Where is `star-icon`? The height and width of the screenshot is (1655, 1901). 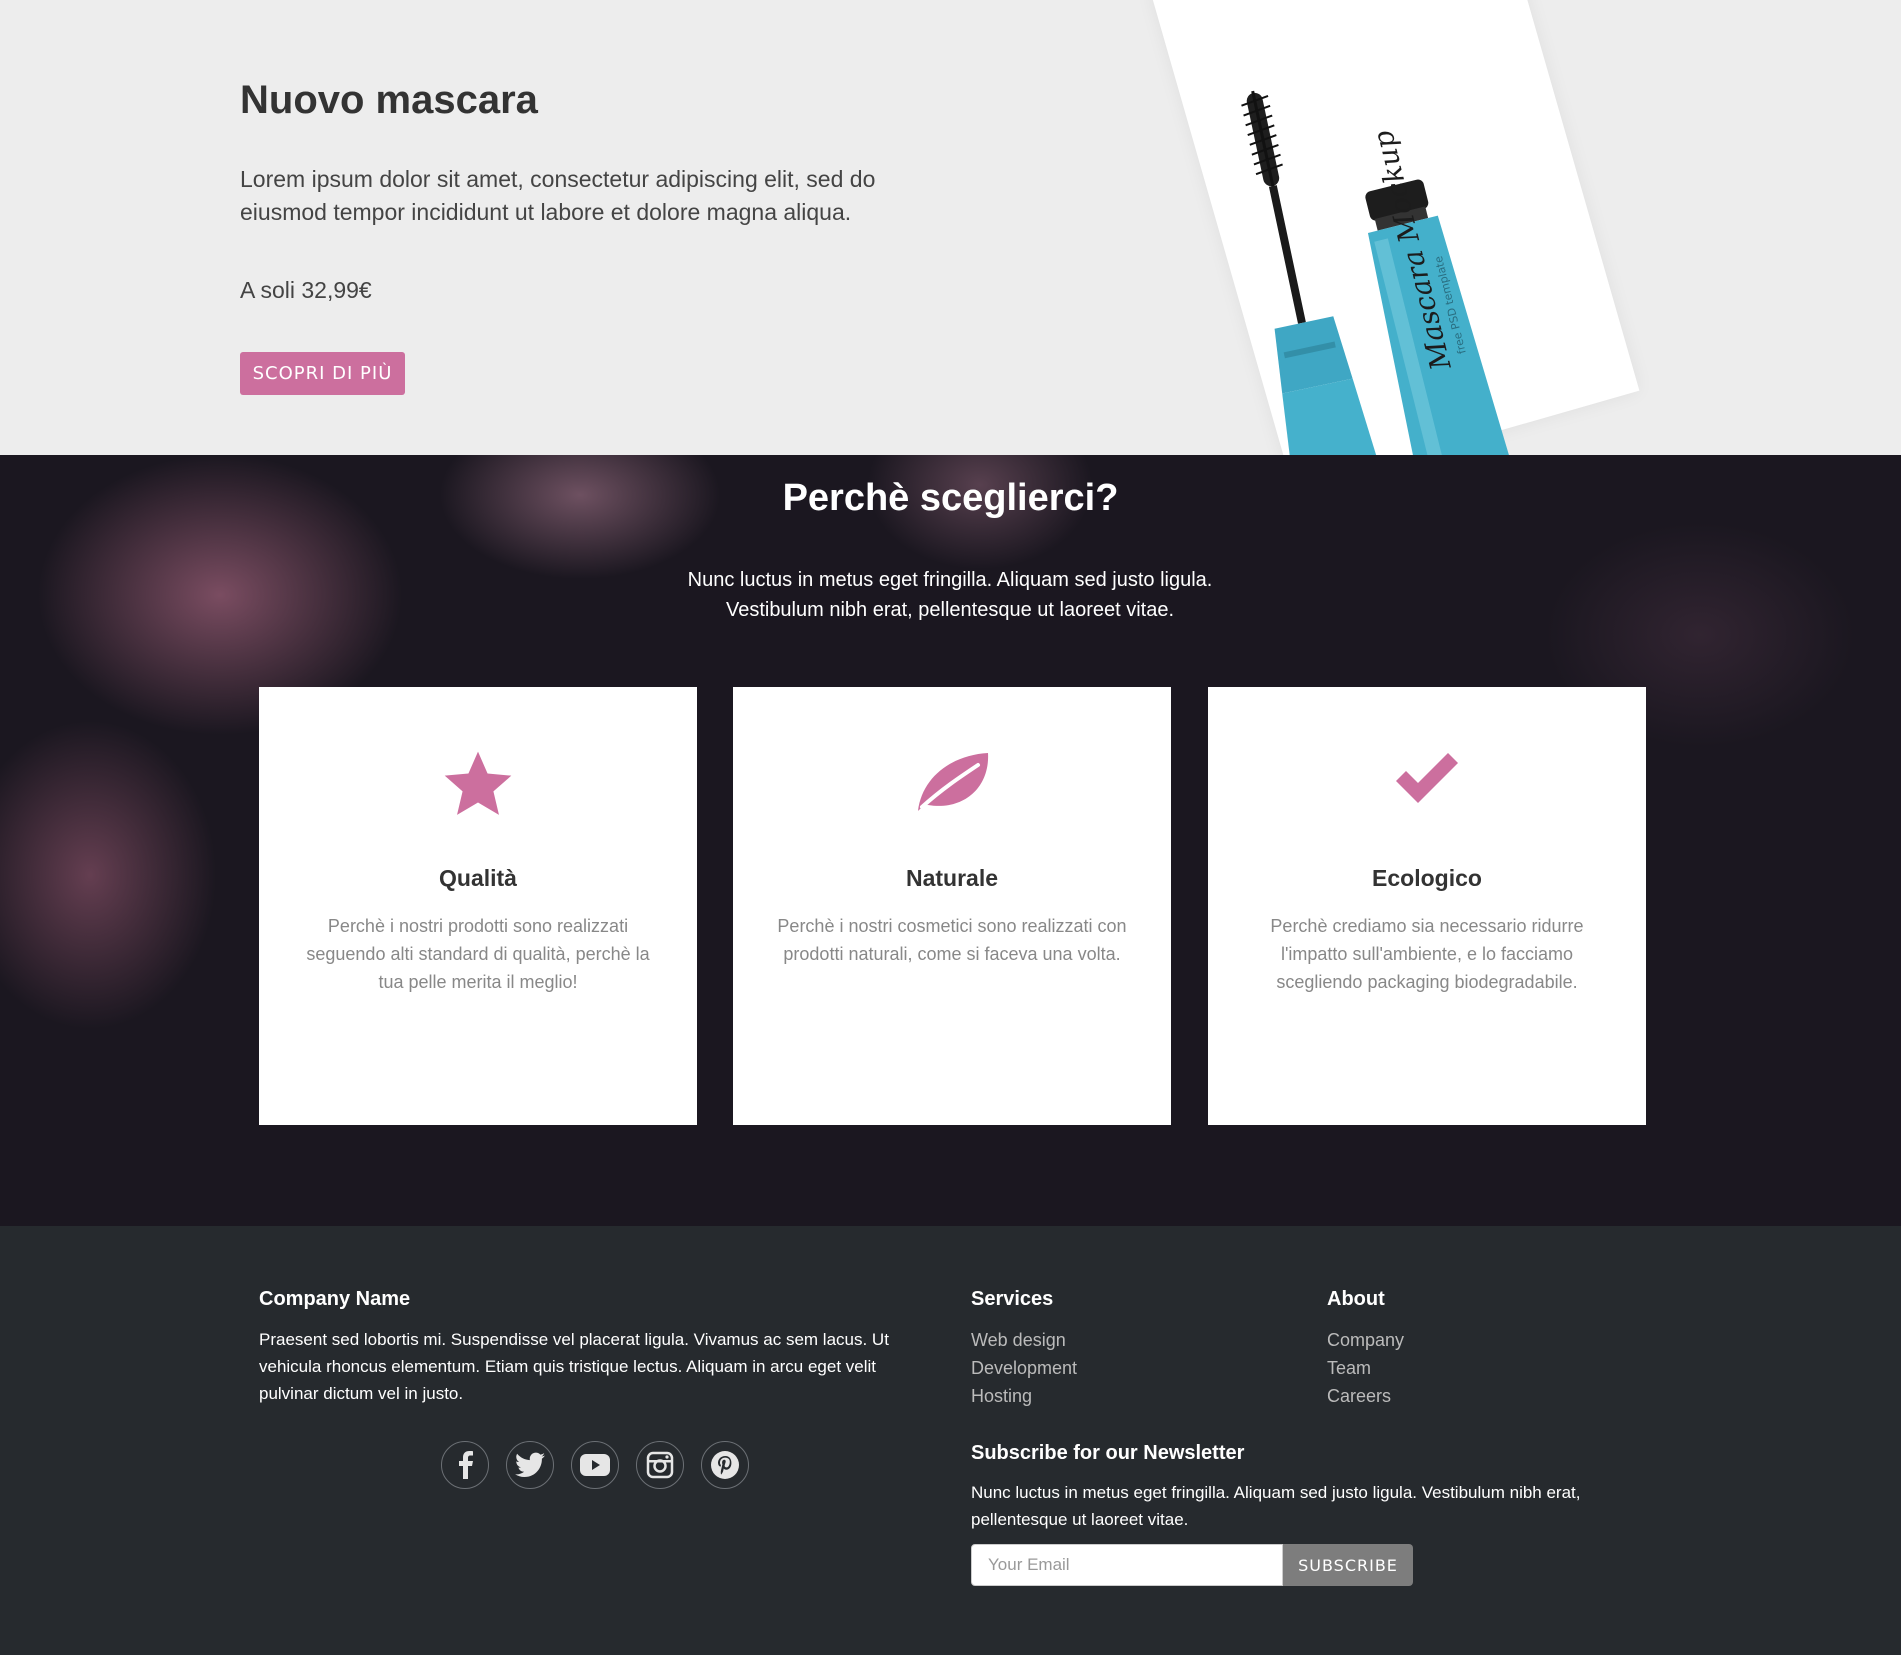
star-icon is located at coordinates (478, 787).